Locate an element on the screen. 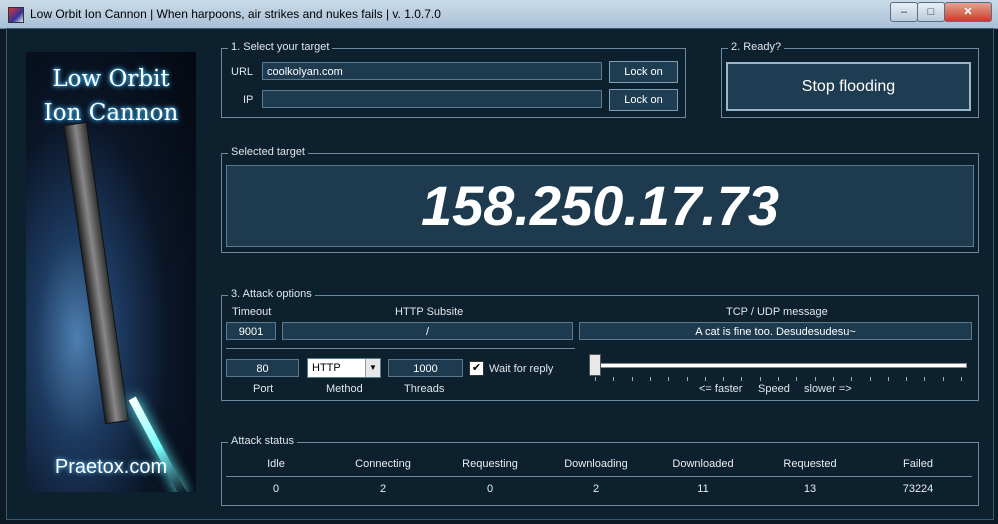 The image size is (998, 524). banner-title-line1: Low Orbit is located at coordinates (111, 79).